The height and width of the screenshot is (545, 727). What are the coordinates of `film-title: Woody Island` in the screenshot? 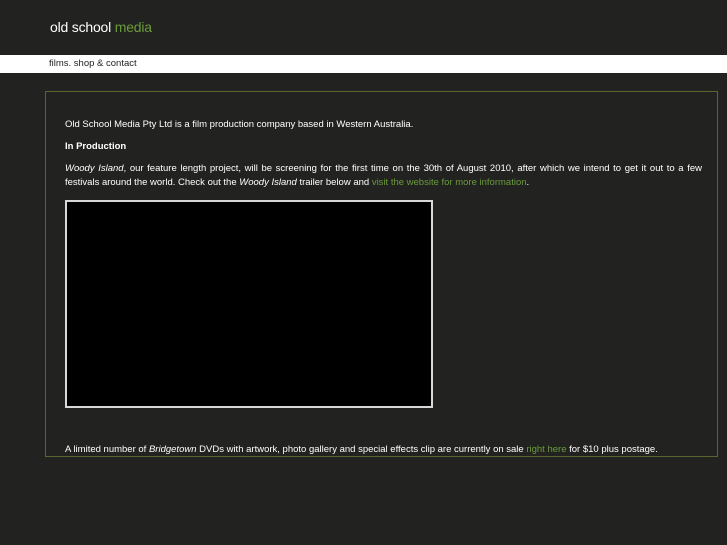 It's located at (94, 168).